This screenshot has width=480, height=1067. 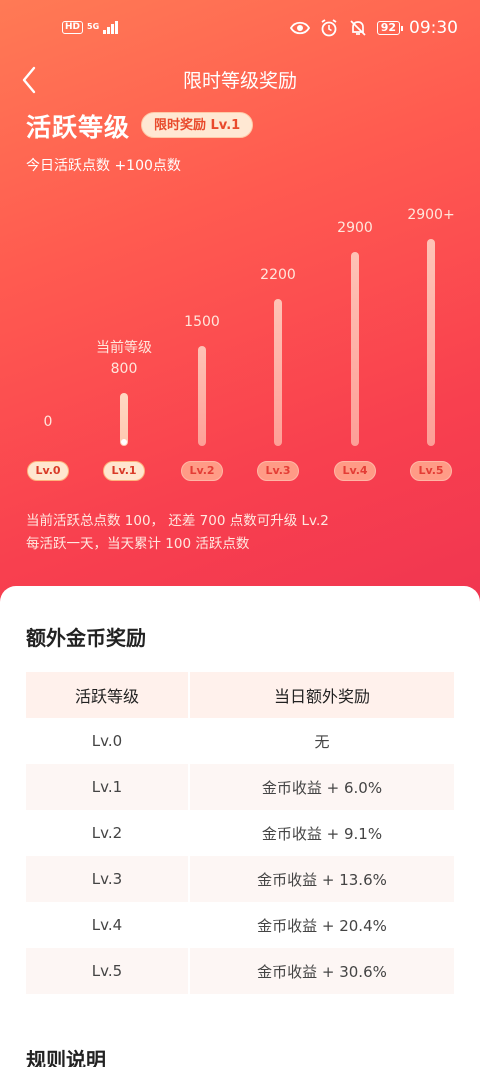 What do you see at coordinates (124, 471) in the screenshot?
I see `level-pill: Lv.1` at bounding box center [124, 471].